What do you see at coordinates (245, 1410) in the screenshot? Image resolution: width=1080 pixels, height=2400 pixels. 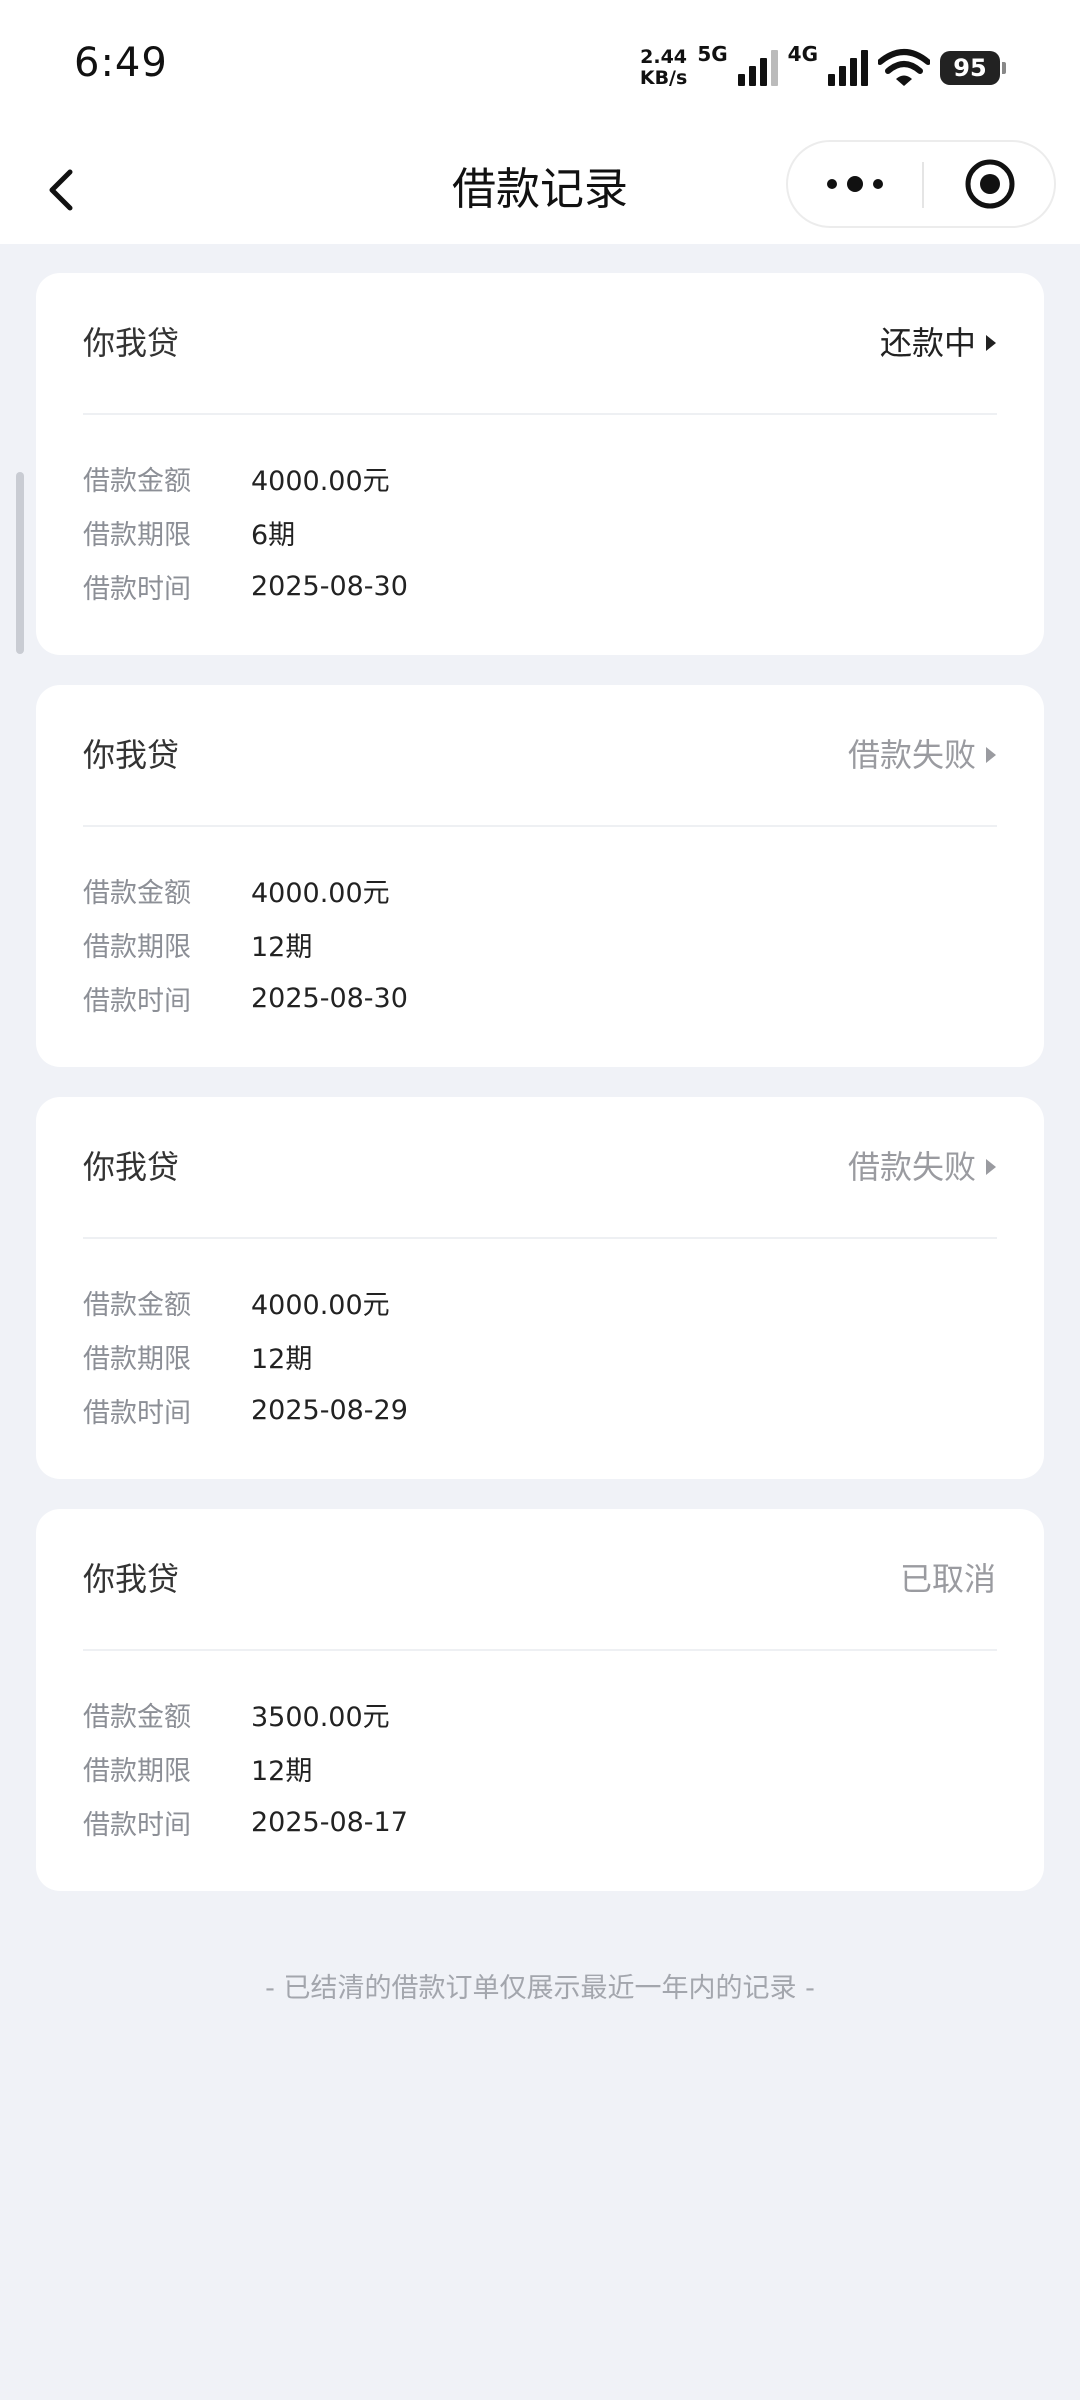 I see `date-row: 借款时间 2025-08-29` at bounding box center [245, 1410].